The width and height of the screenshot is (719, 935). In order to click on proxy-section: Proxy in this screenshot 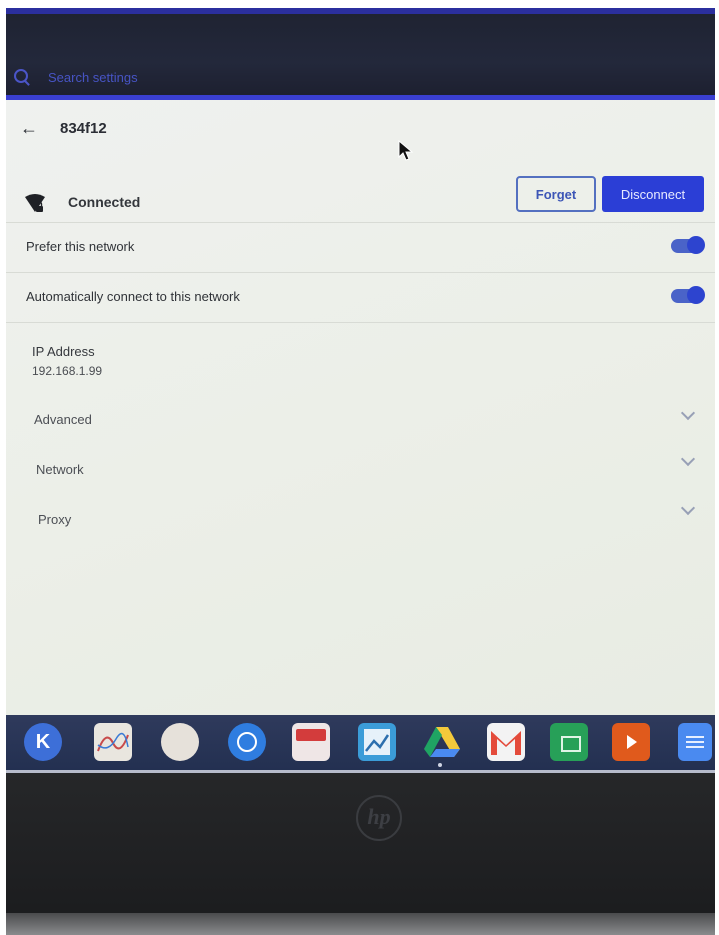, I will do `click(360, 520)`.